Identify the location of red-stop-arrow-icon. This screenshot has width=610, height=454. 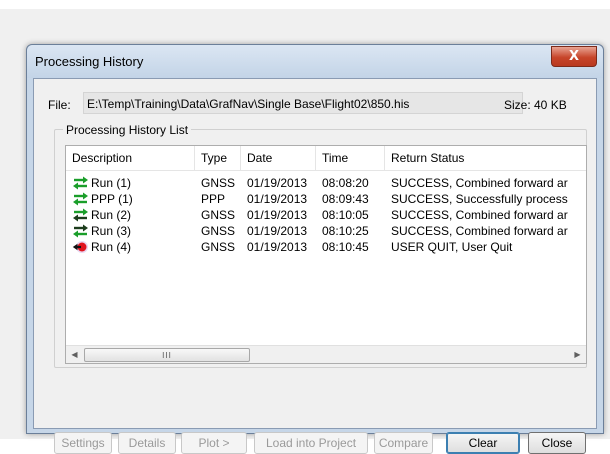
(80, 247).